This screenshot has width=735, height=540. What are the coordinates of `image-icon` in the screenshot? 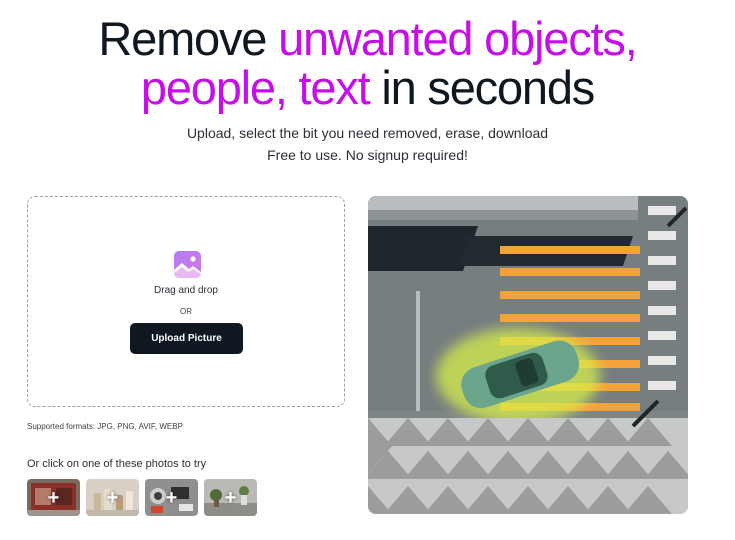 It's located at (187, 264).